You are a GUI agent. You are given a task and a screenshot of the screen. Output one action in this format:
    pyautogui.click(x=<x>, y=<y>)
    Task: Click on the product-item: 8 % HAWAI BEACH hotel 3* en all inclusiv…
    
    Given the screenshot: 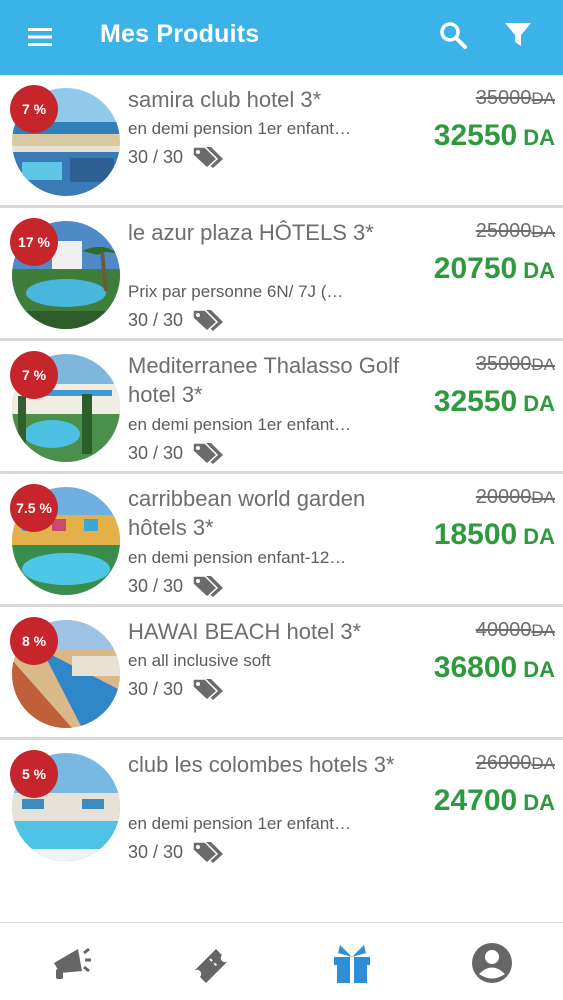 What is the action you would take?
    pyautogui.click(x=281, y=673)
    